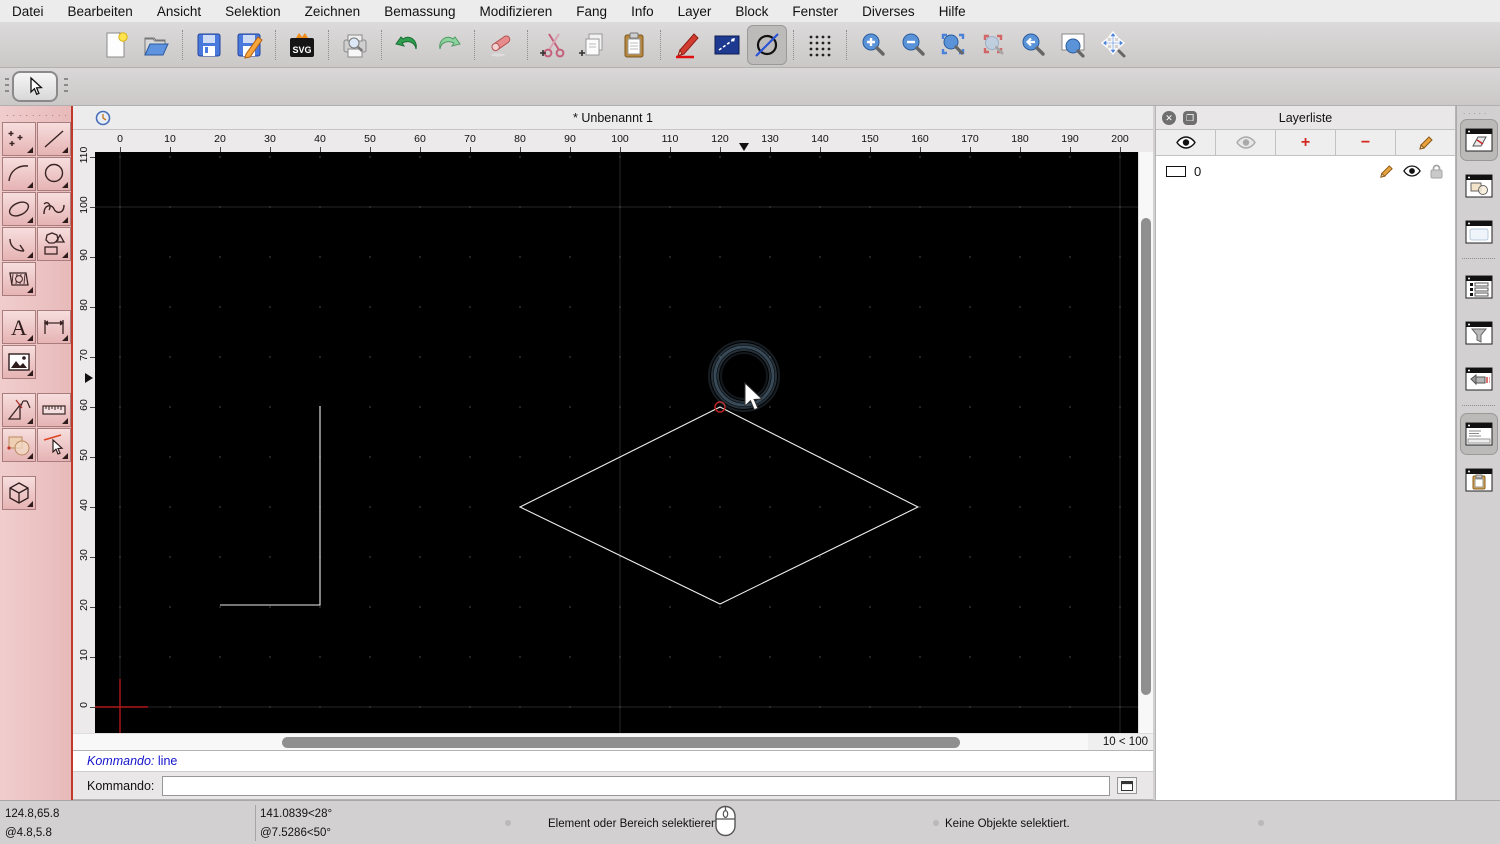  Describe the element at coordinates (249, 45) in the screenshot. I see `save-as-button` at that location.